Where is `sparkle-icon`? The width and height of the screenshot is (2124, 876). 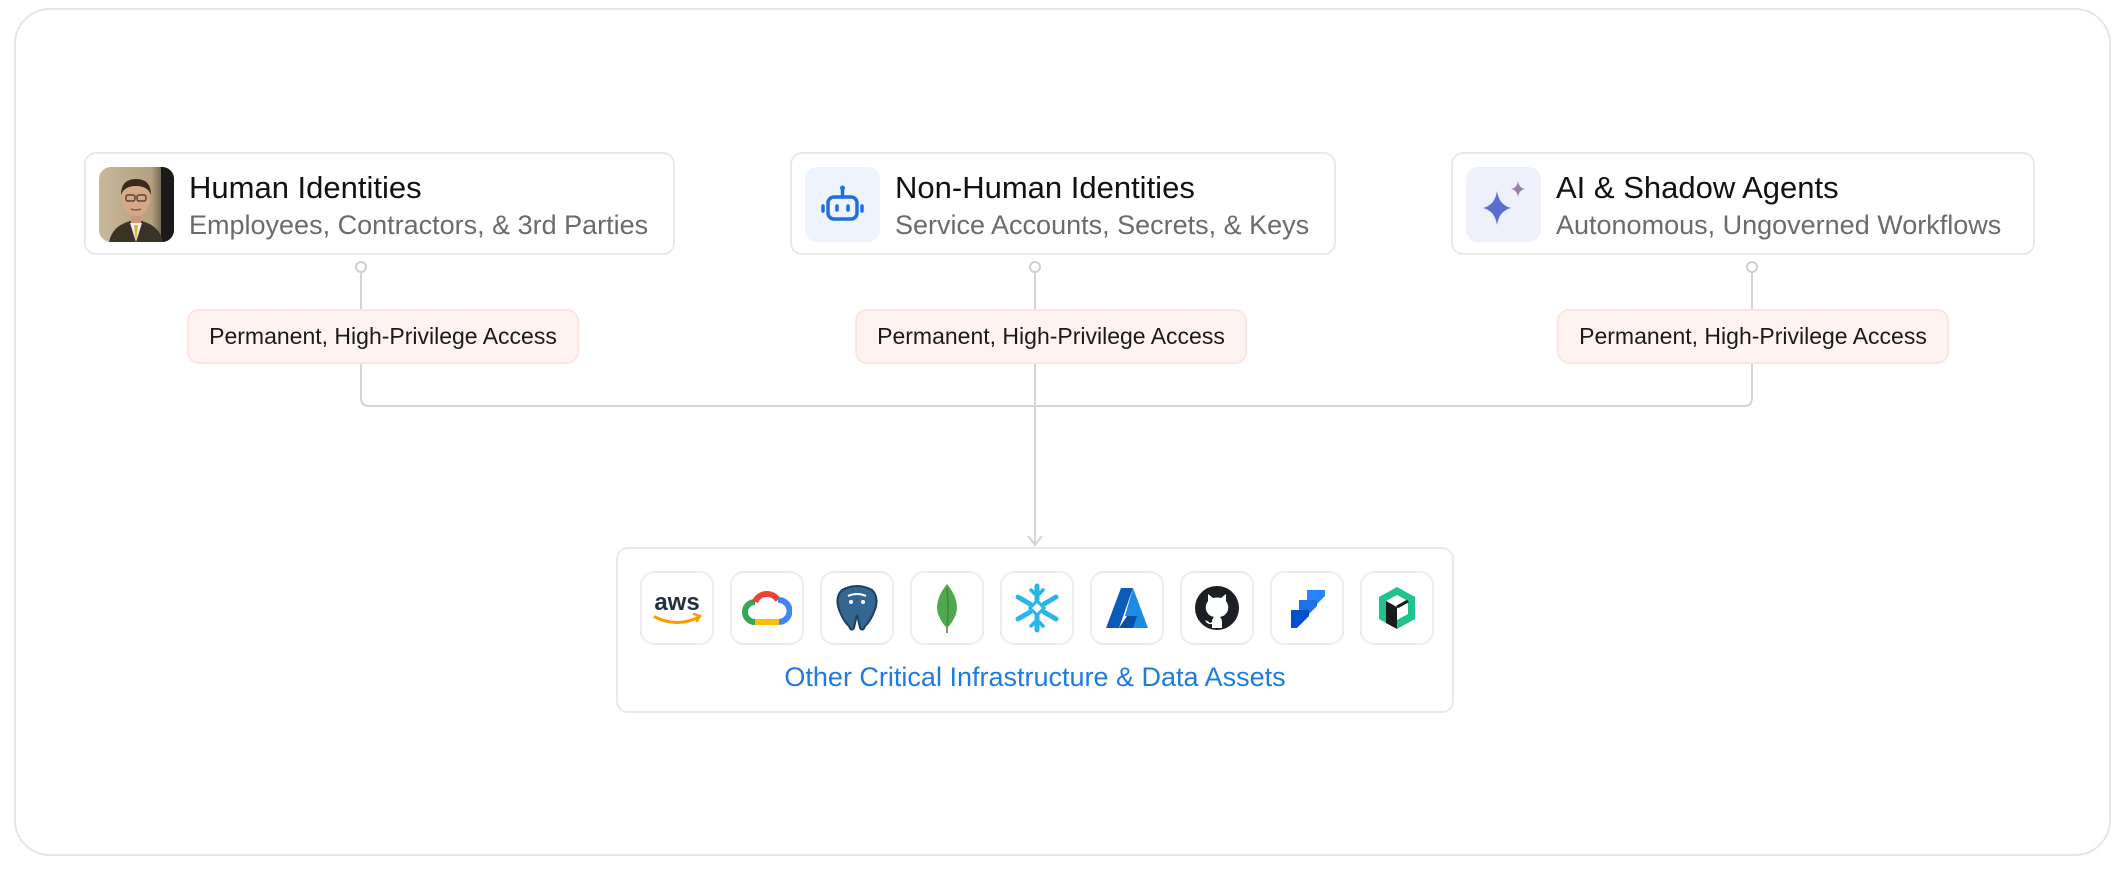 sparkle-icon is located at coordinates (1503, 204).